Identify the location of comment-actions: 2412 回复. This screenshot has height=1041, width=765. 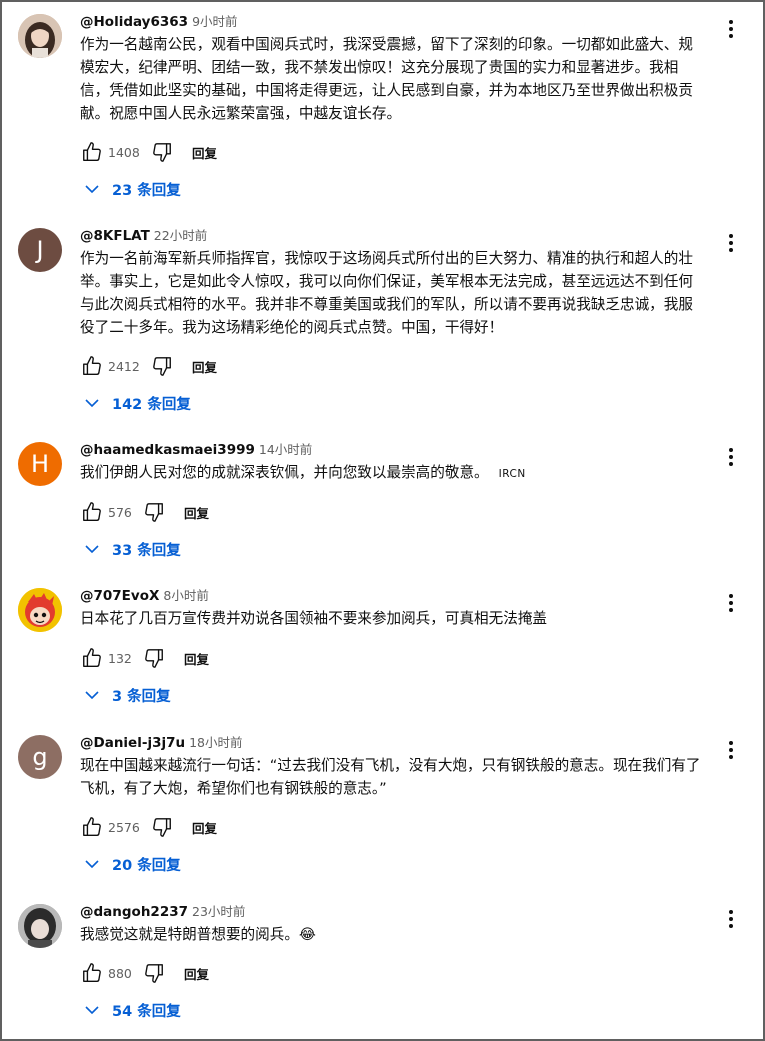
(148, 366).